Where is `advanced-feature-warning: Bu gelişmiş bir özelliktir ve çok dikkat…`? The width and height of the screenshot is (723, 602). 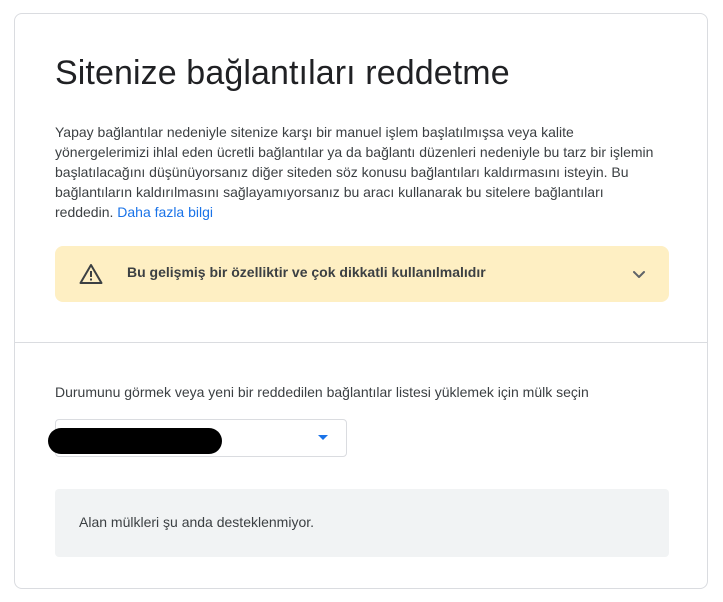
advanced-feature-warning: Bu gelişmiş bir özelliktir ve çok dikkat… is located at coordinates (362, 274).